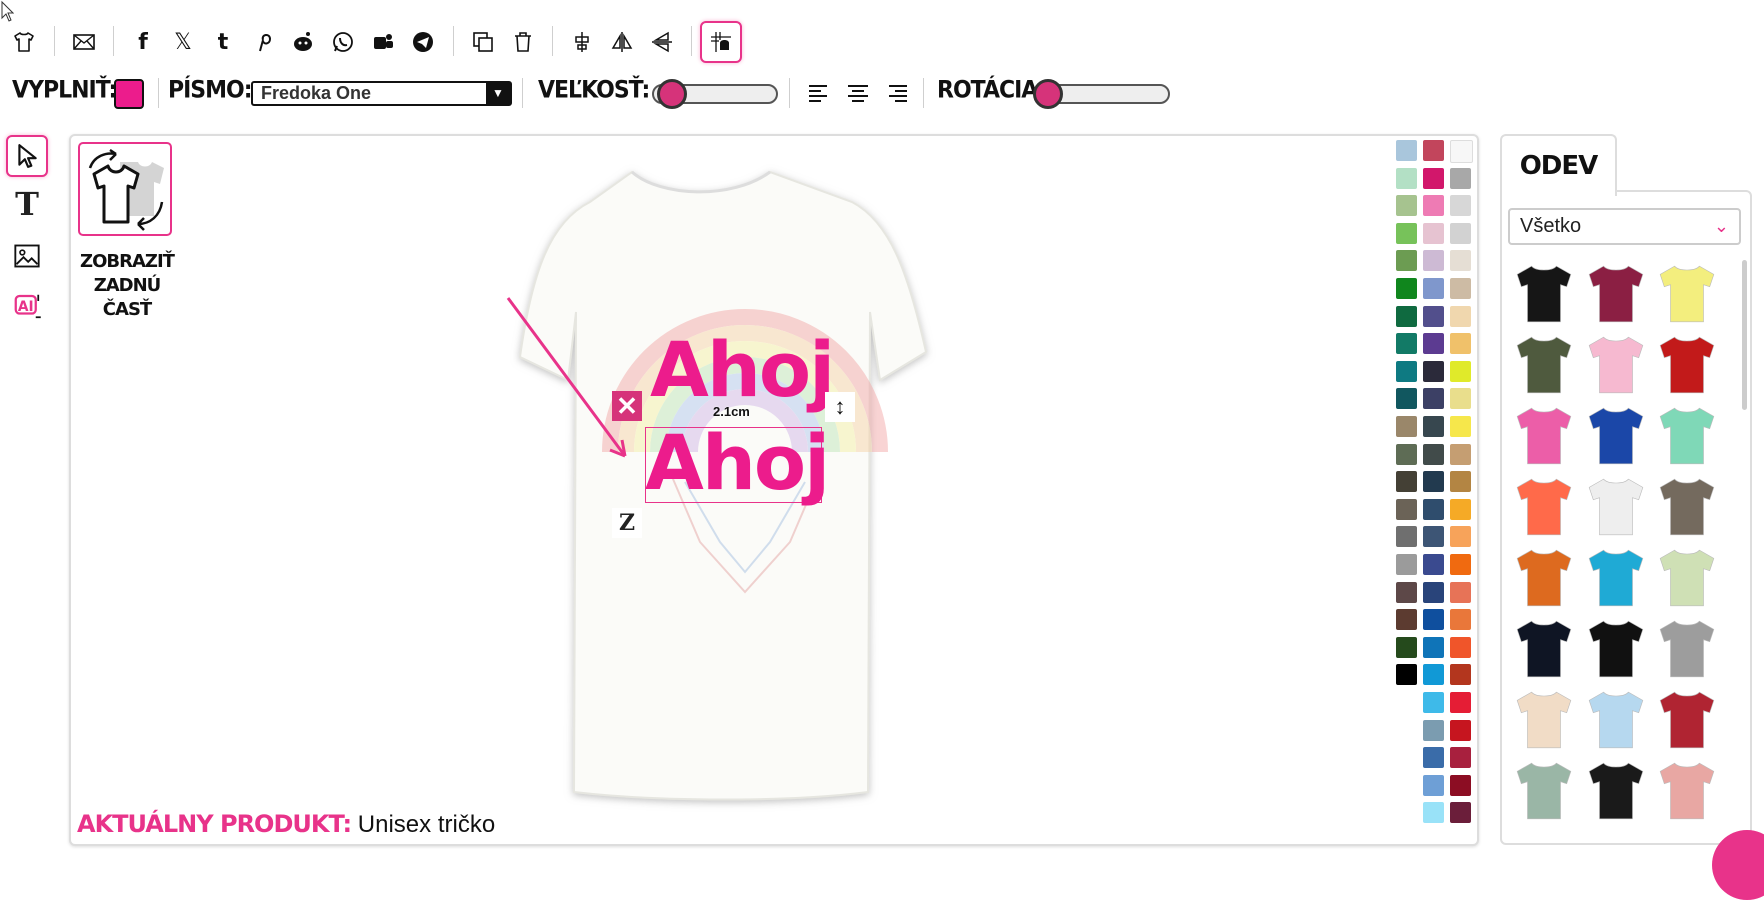 The height and width of the screenshot is (900, 1764). Describe the element at coordinates (27, 204) in the screenshot. I see `text-tool-icon: T` at that location.